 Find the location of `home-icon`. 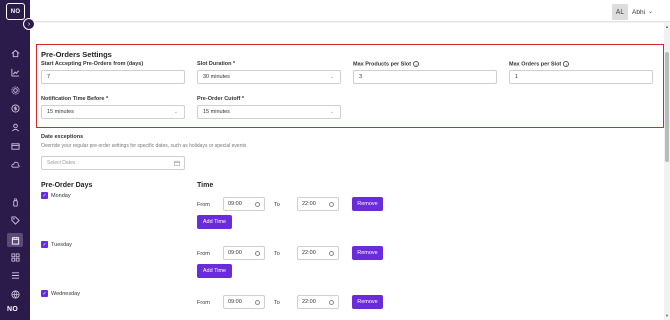

home-icon is located at coordinates (15, 53).